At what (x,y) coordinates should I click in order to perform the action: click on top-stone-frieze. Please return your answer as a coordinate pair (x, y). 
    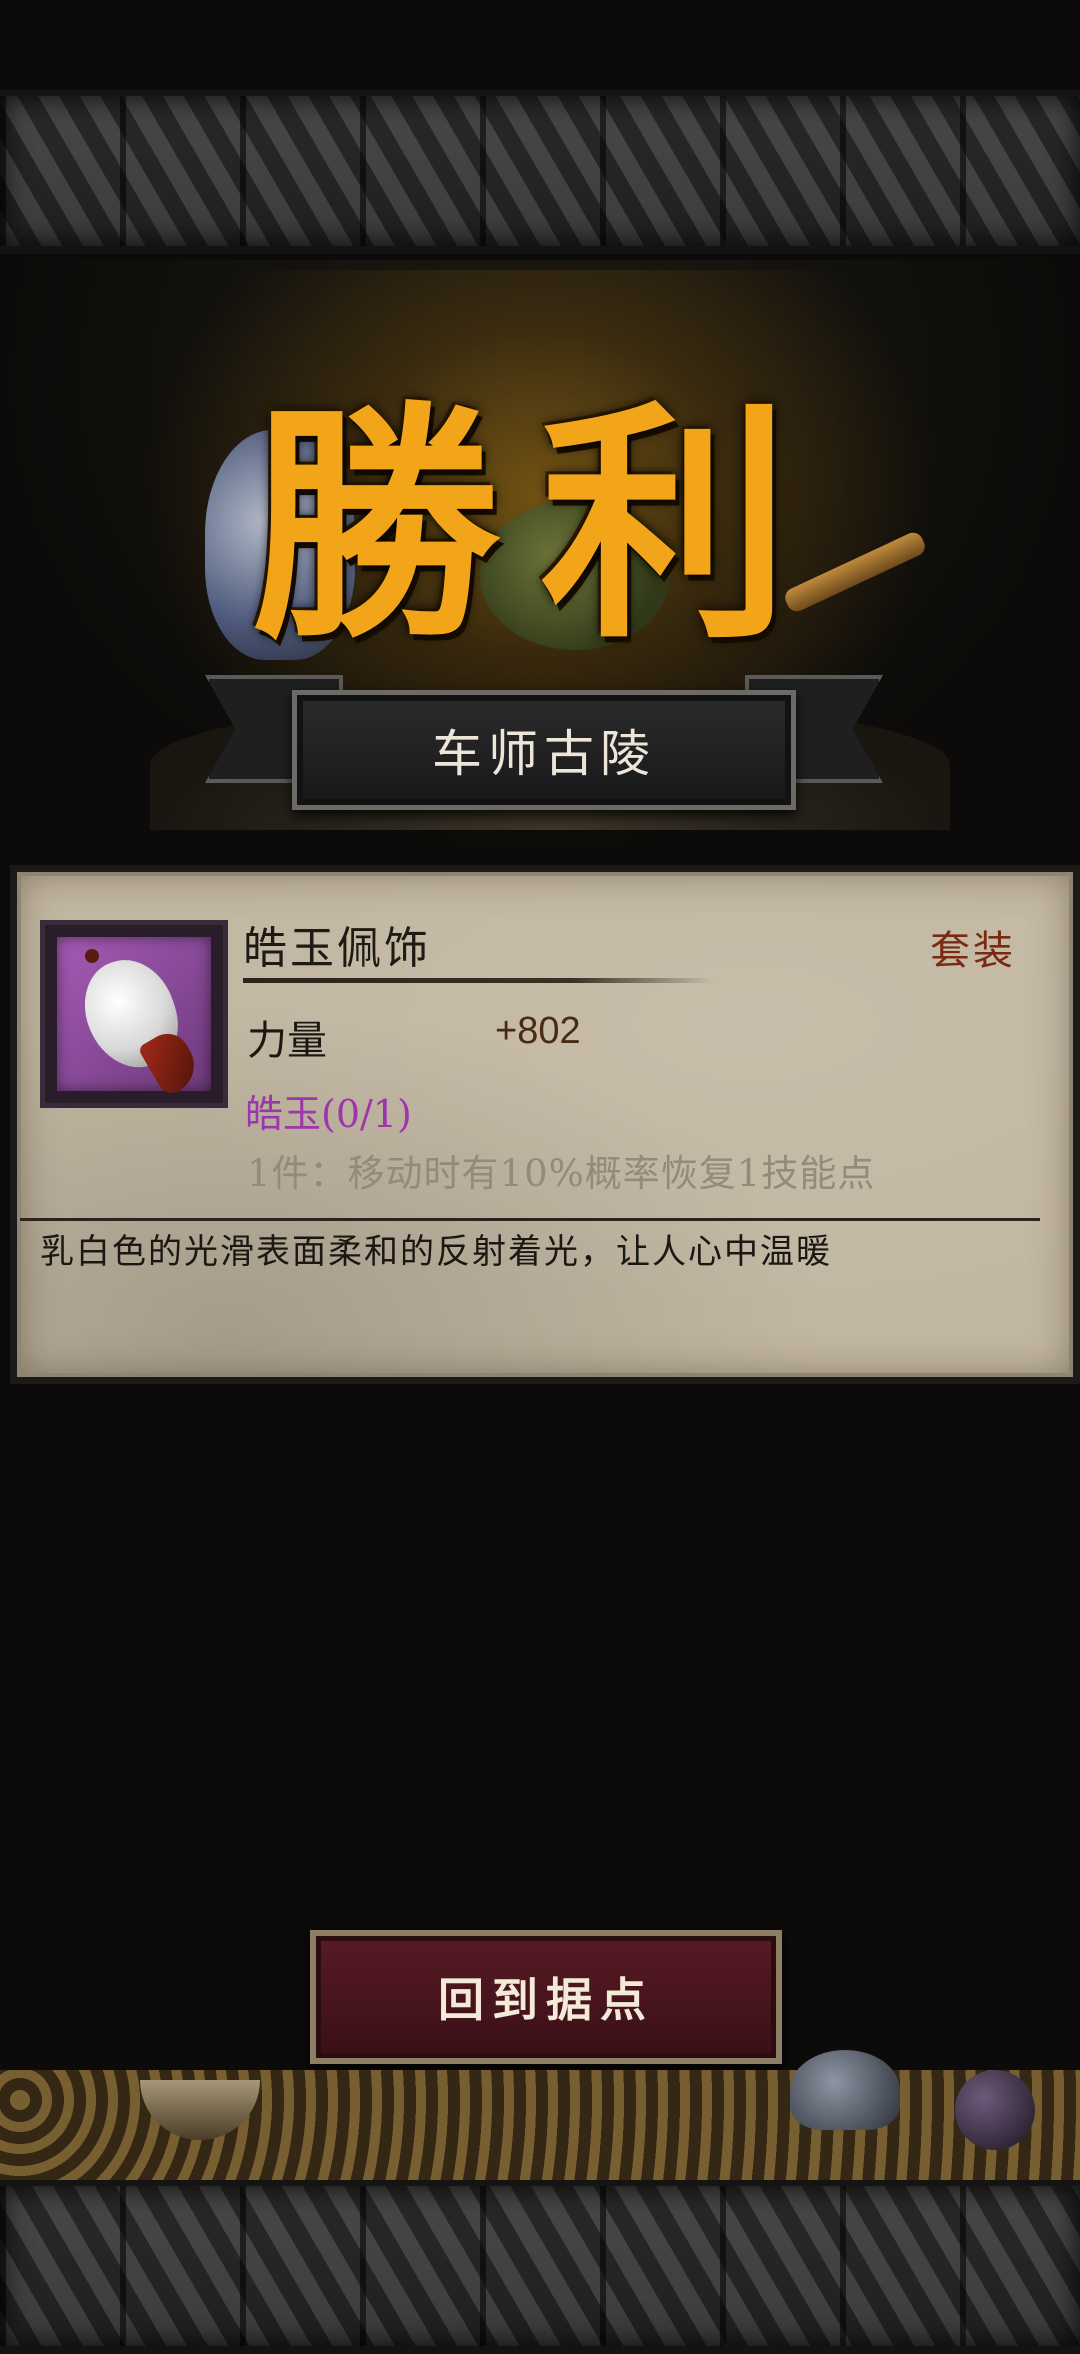
    Looking at the image, I should click on (540, 172).